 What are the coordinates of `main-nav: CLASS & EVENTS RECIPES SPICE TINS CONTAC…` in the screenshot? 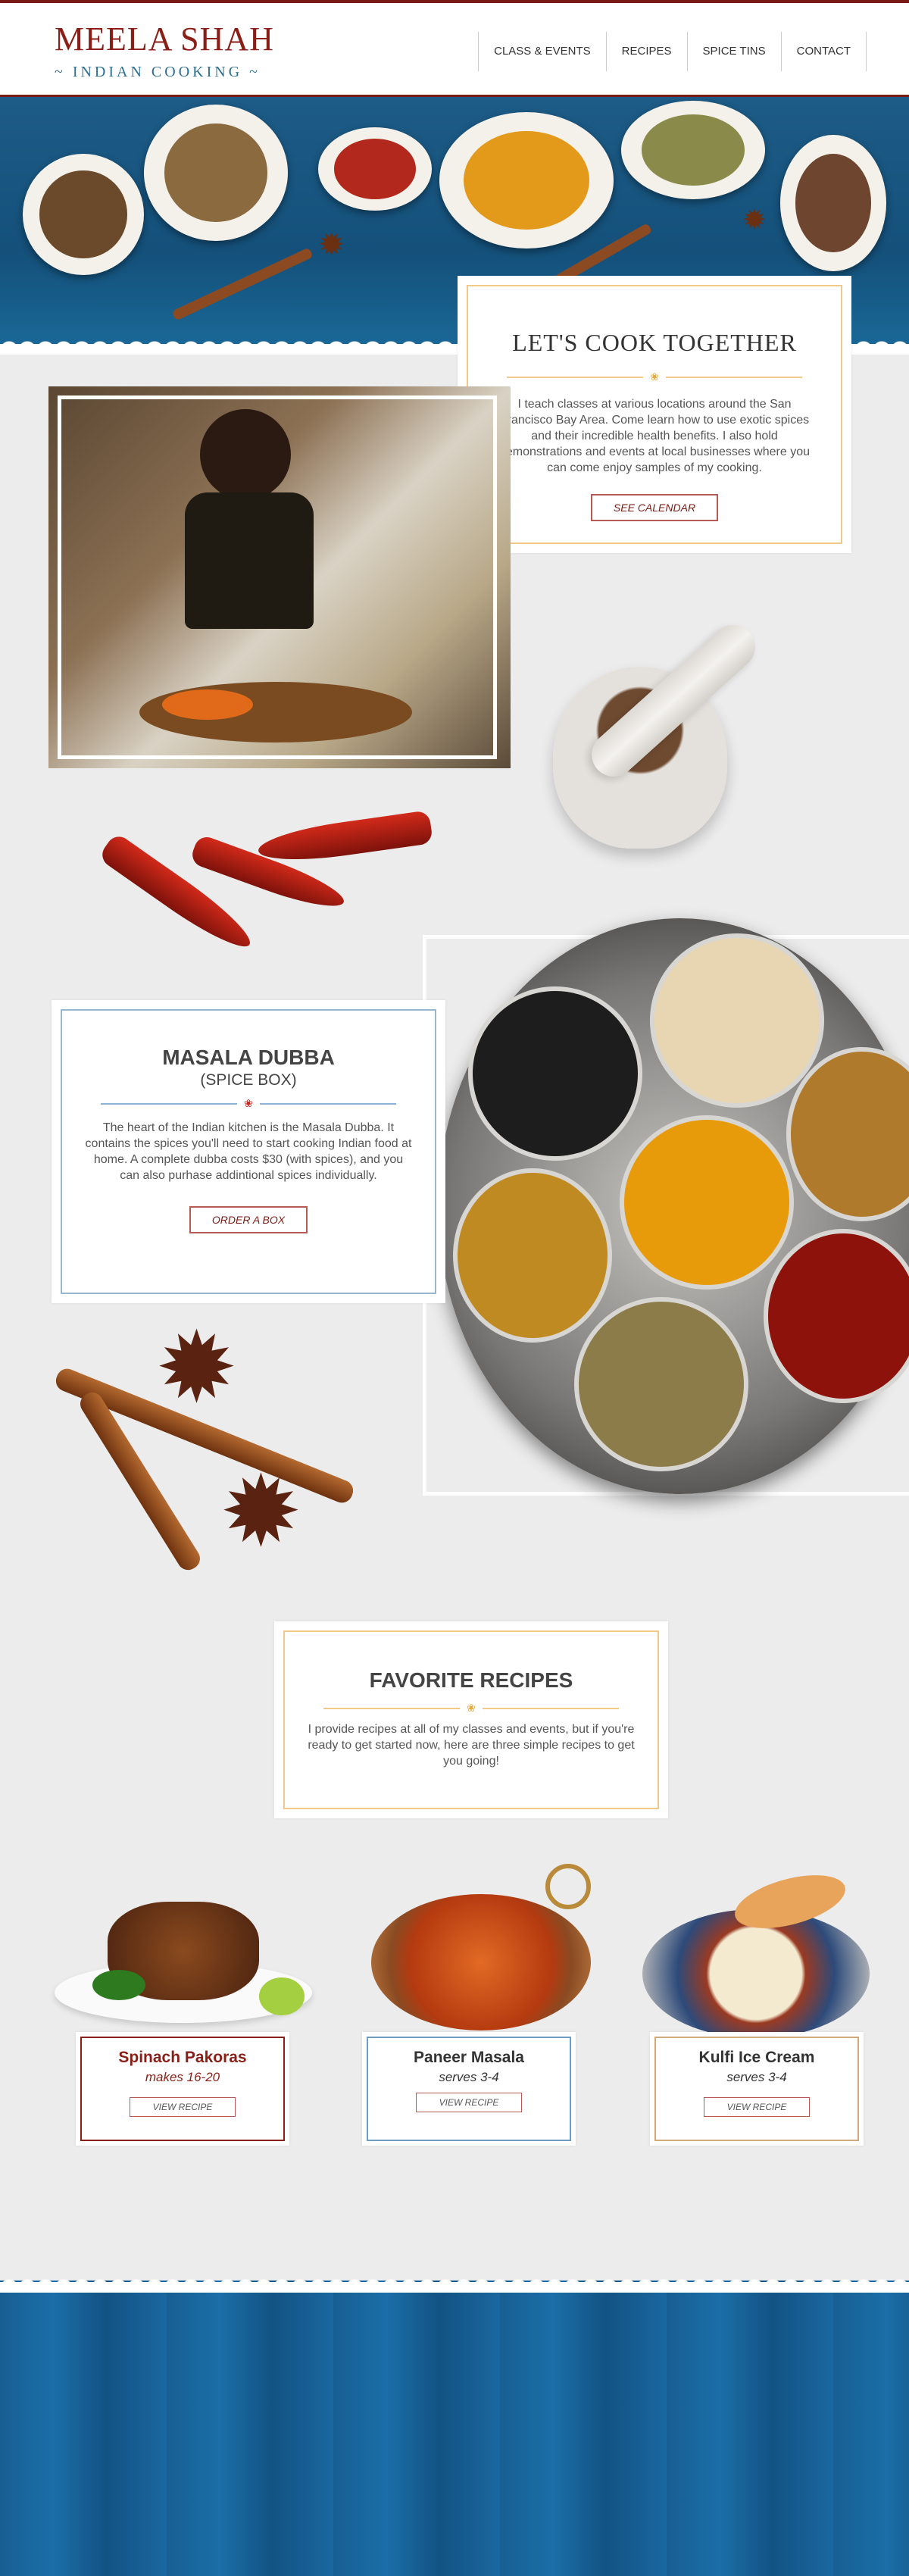 It's located at (672, 52).